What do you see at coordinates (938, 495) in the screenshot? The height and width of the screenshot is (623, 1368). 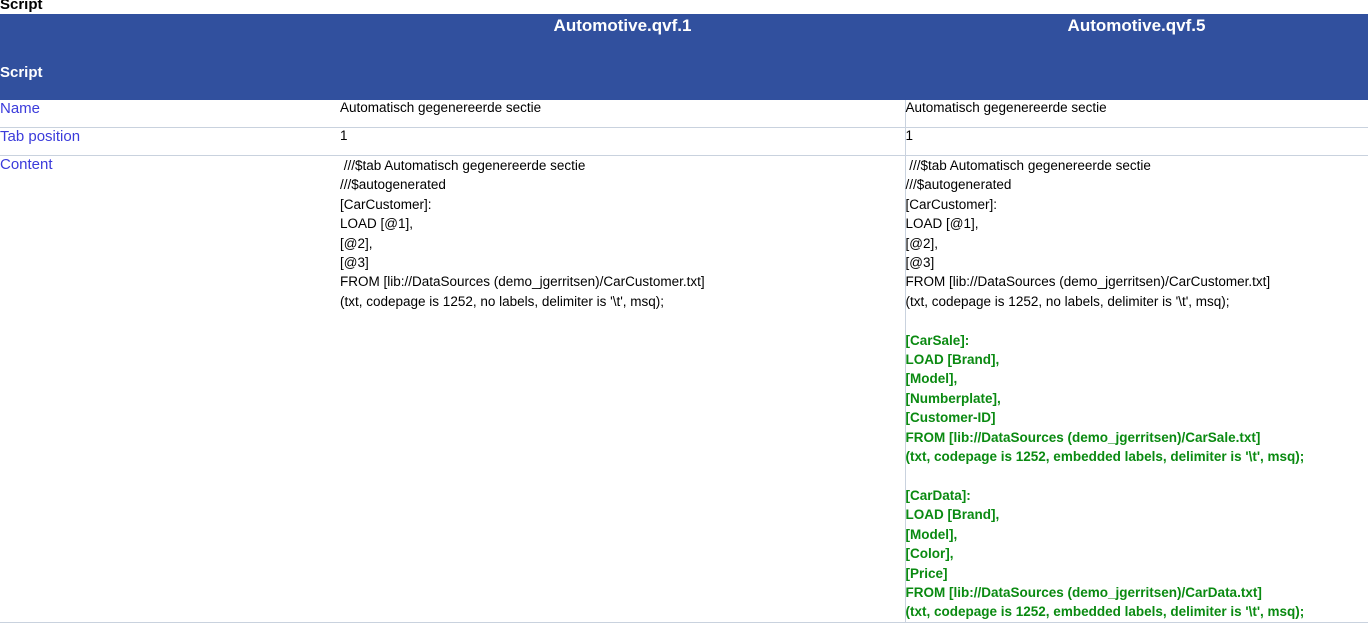 I see `code-line: [CarData]:` at bounding box center [938, 495].